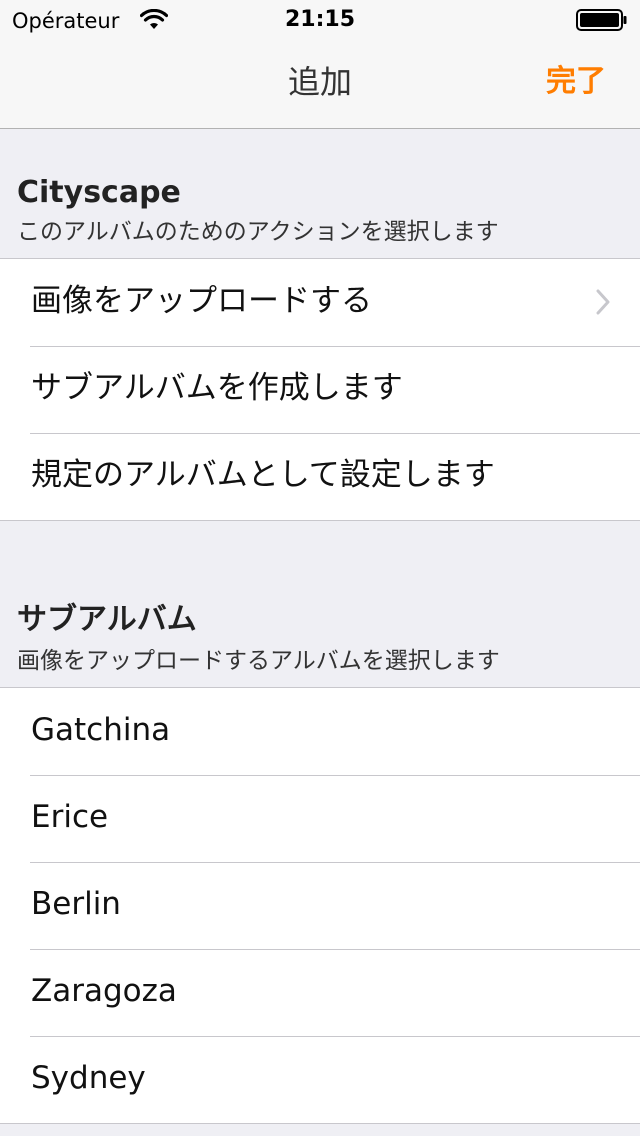 Image resolution: width=640 pixels, height=1136 pixels. I want to click on list-item-label: Gatchina, so click(101, 730).